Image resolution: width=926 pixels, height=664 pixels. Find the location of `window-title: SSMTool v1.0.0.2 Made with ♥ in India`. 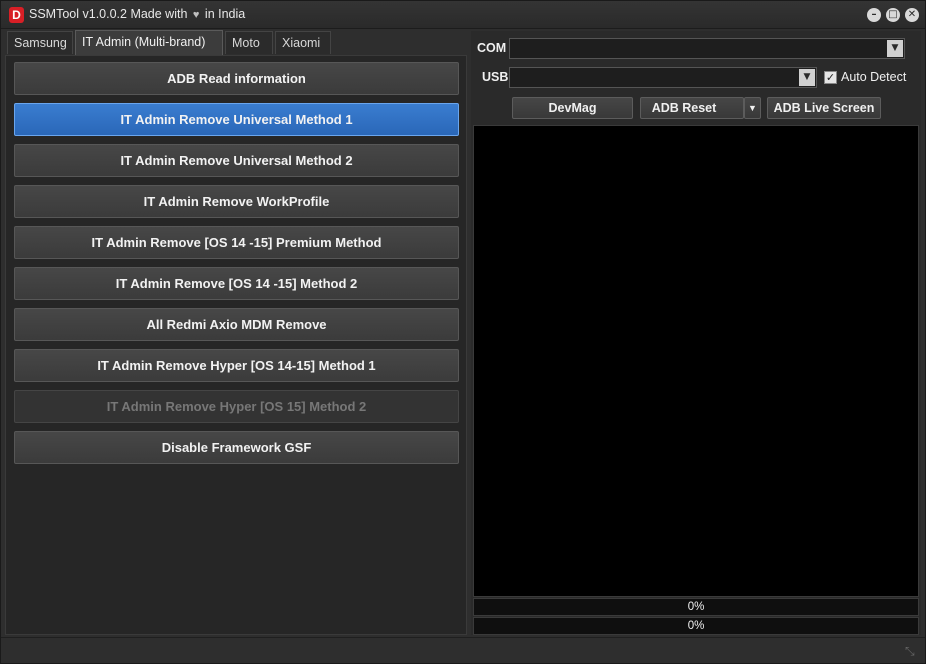

window-title: SSMTool v1.0.0.2 Made with ♥ in India is located at coordinates (137, 14).